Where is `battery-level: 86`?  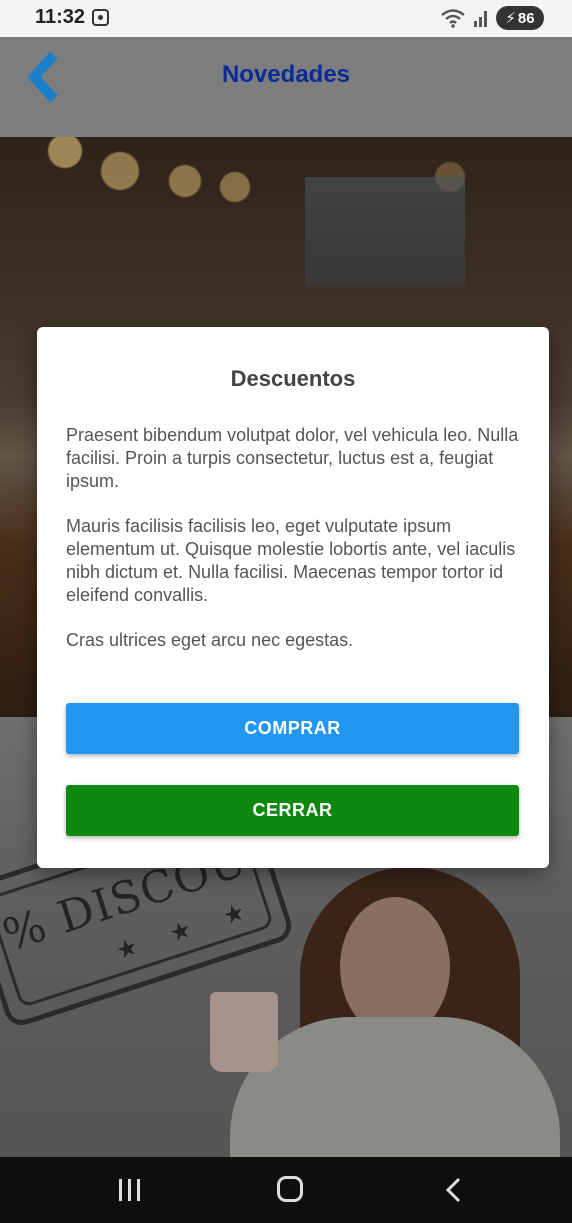
battery-level: 86 is located at coordinates (526, 18).